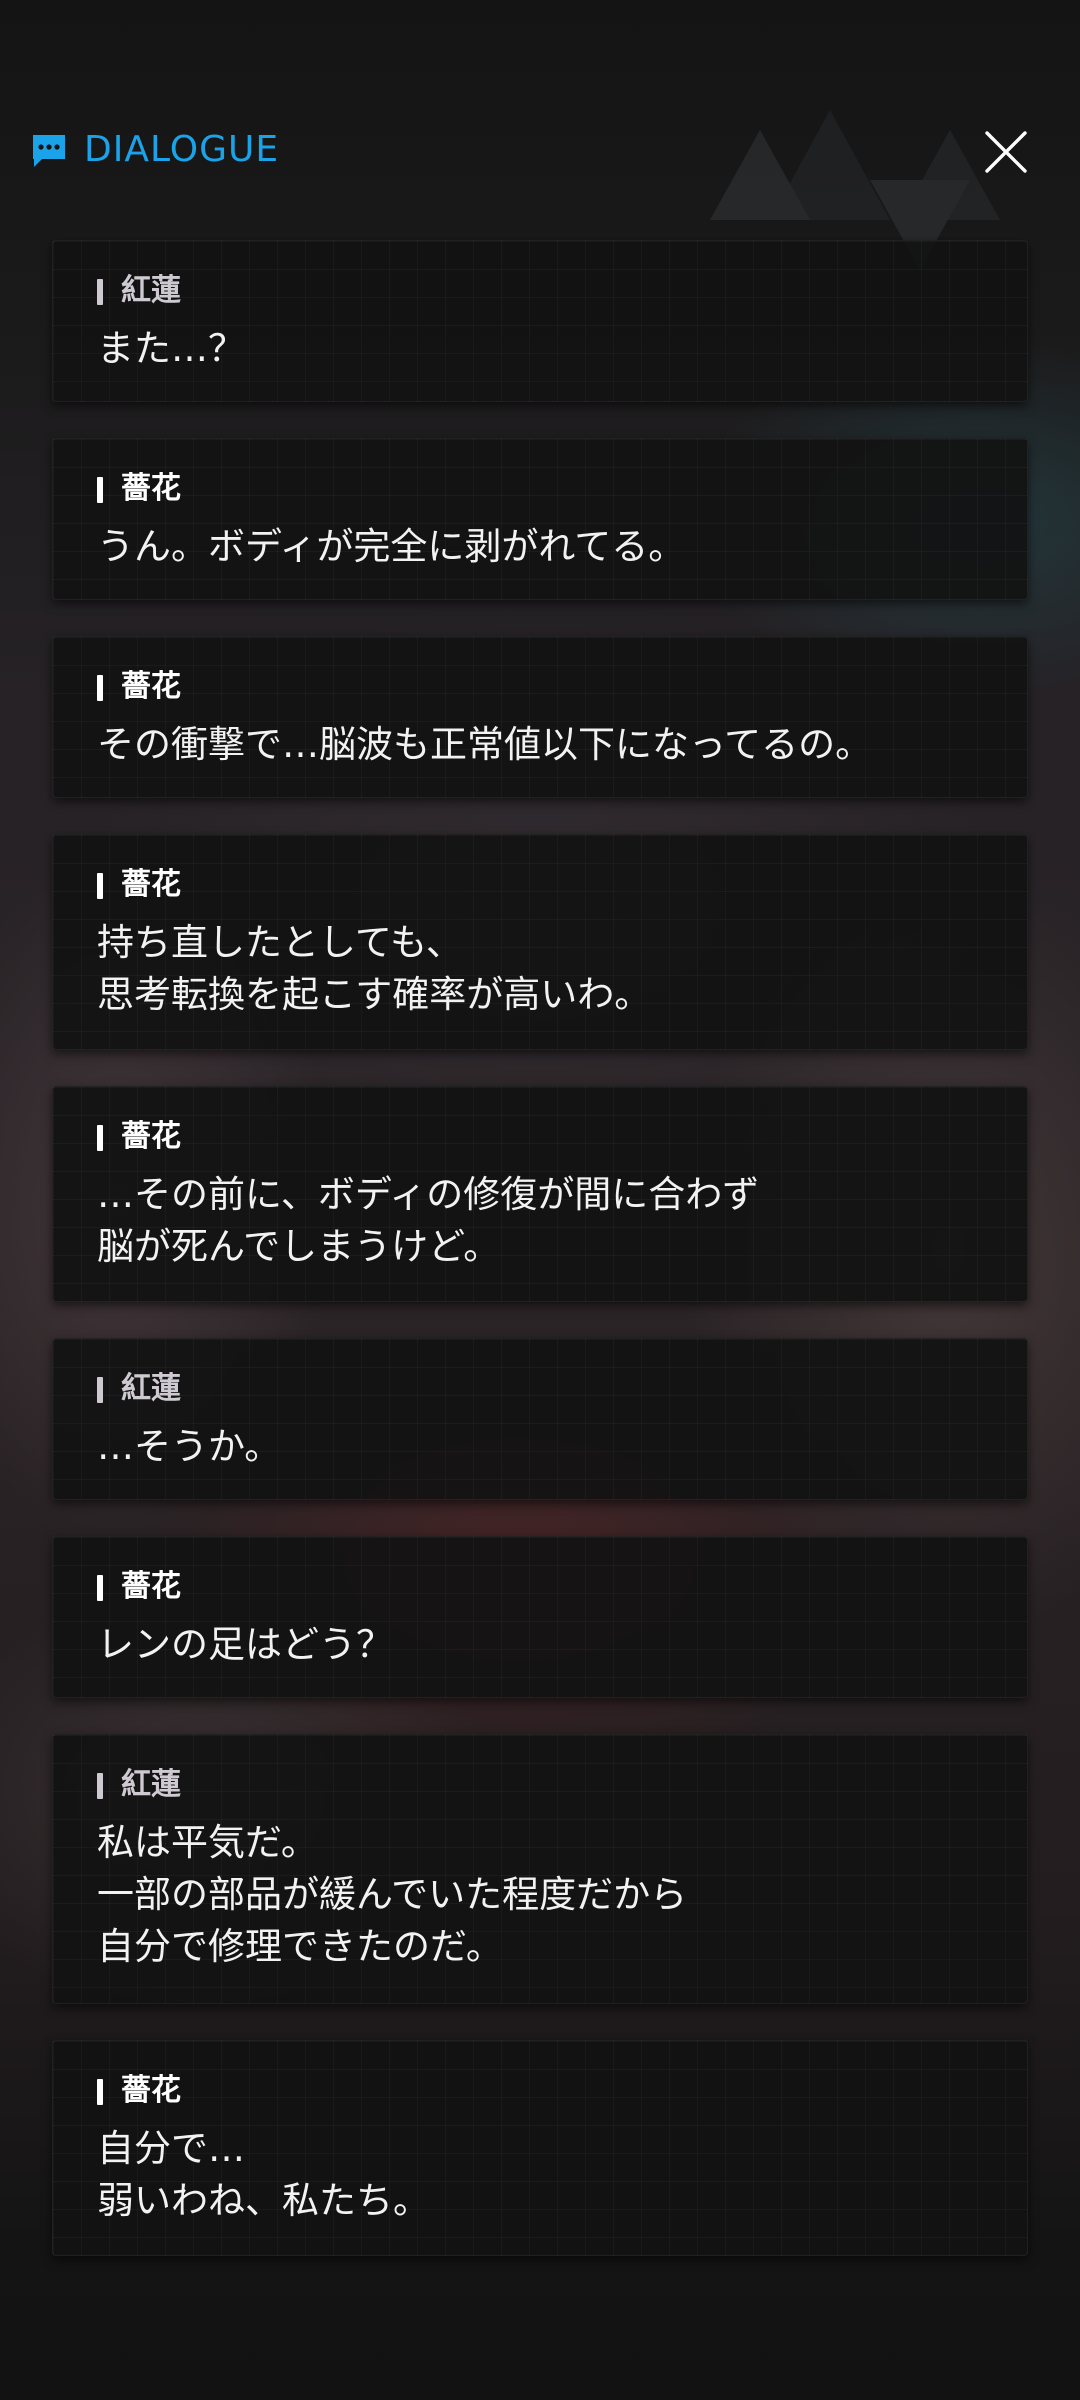 The image size is (1080, 2400). What do you see at coordinates (540, 2148) in the screenshot?
I see `dialogue-entry: 薔花自分で… 弱いわね、私たち。` at bounding box center [540, 2148].